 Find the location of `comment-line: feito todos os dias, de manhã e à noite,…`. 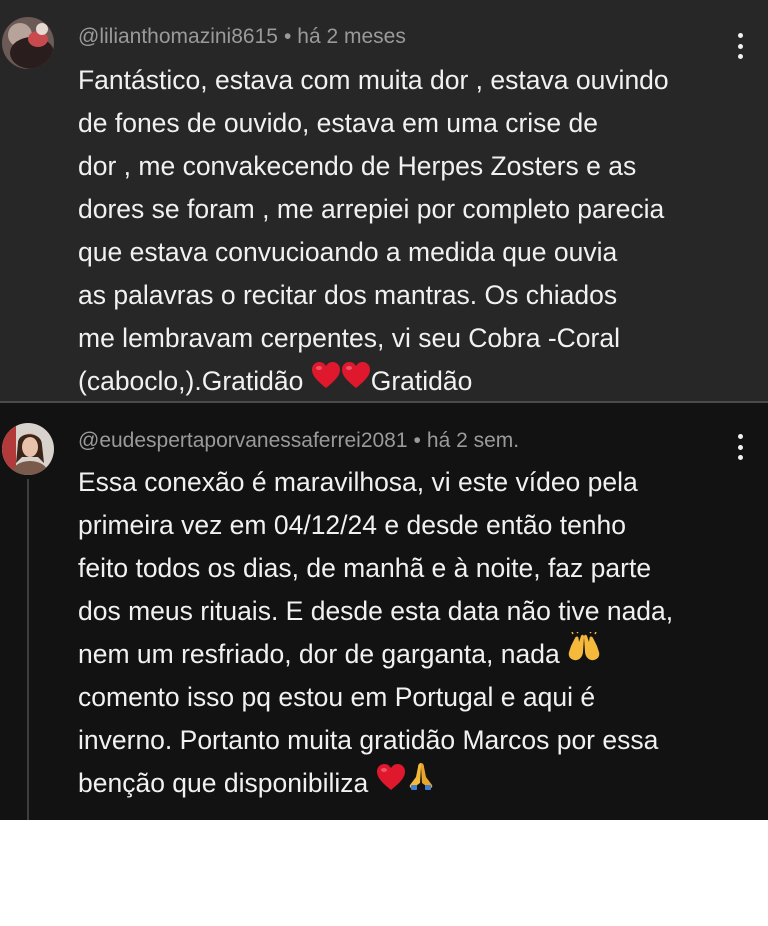

comment-line: feito todos os dias, de manhã e à noite,… is located at coordinates (365, 568).